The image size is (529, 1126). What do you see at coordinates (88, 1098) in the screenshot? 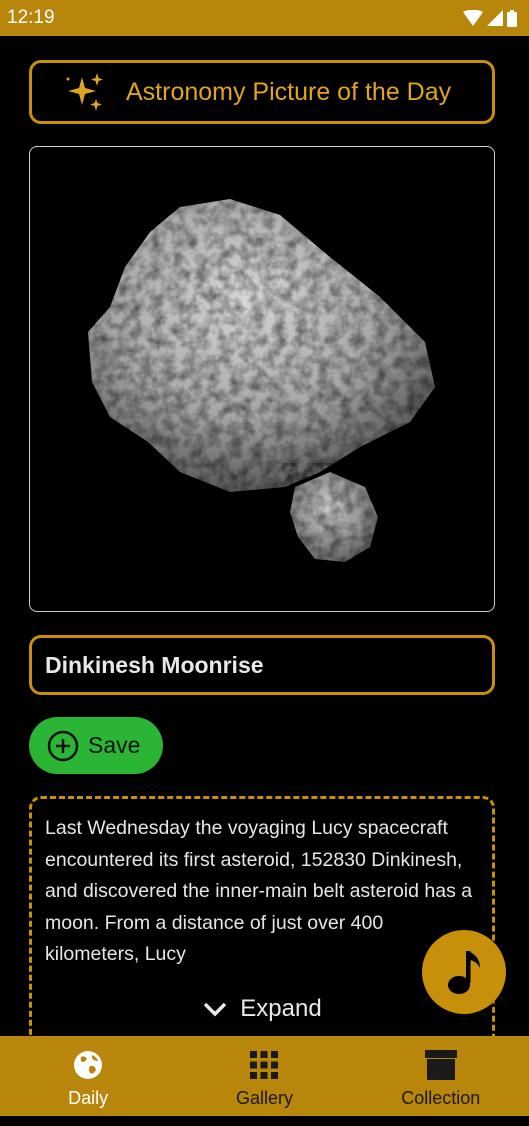
I see `nav-label-daily: Daily` at bounding box center [88, 1098].